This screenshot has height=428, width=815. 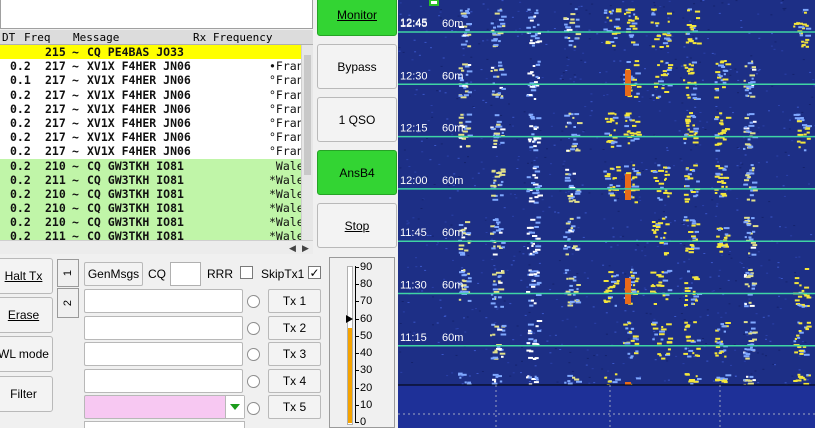 I want to click on tx5-button: Tx 5, so click(x=294, y=407).